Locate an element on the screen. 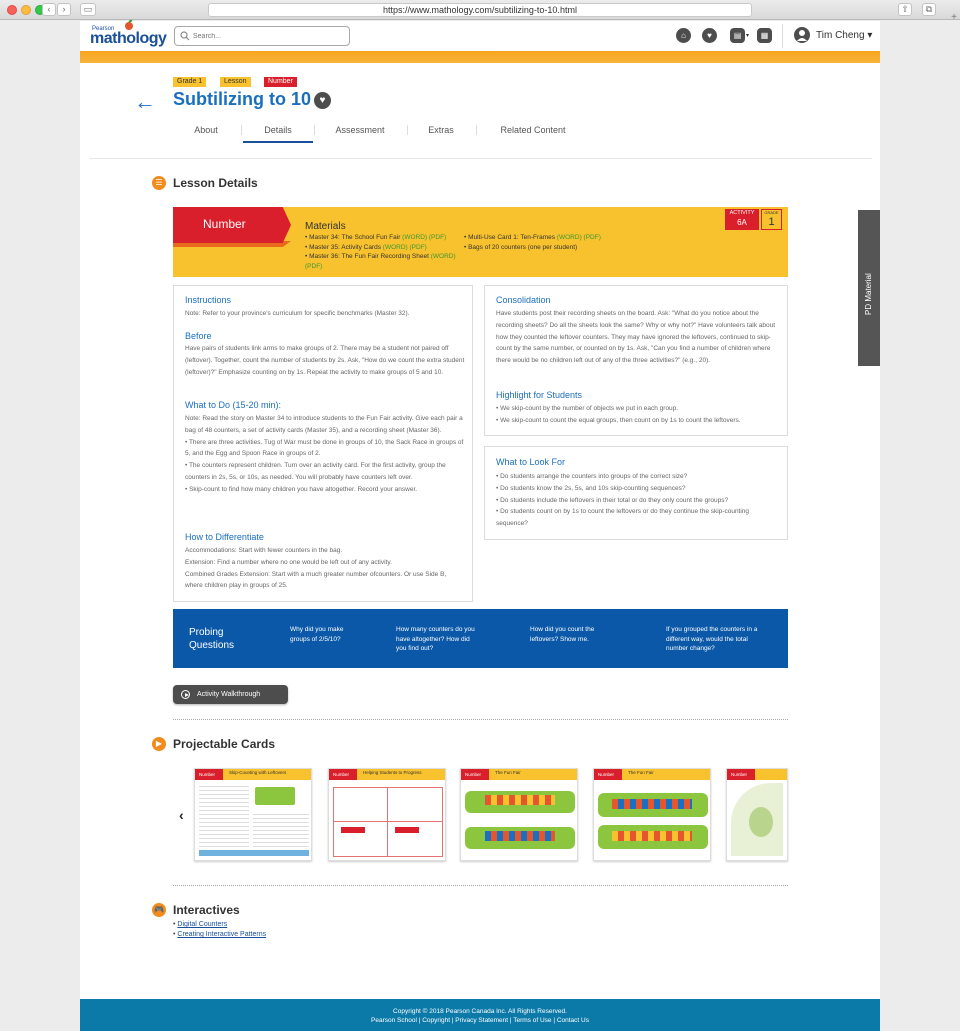  material-text: • Multi-Use Card 1: Ten-Frames is located at coordinates (510, 237).